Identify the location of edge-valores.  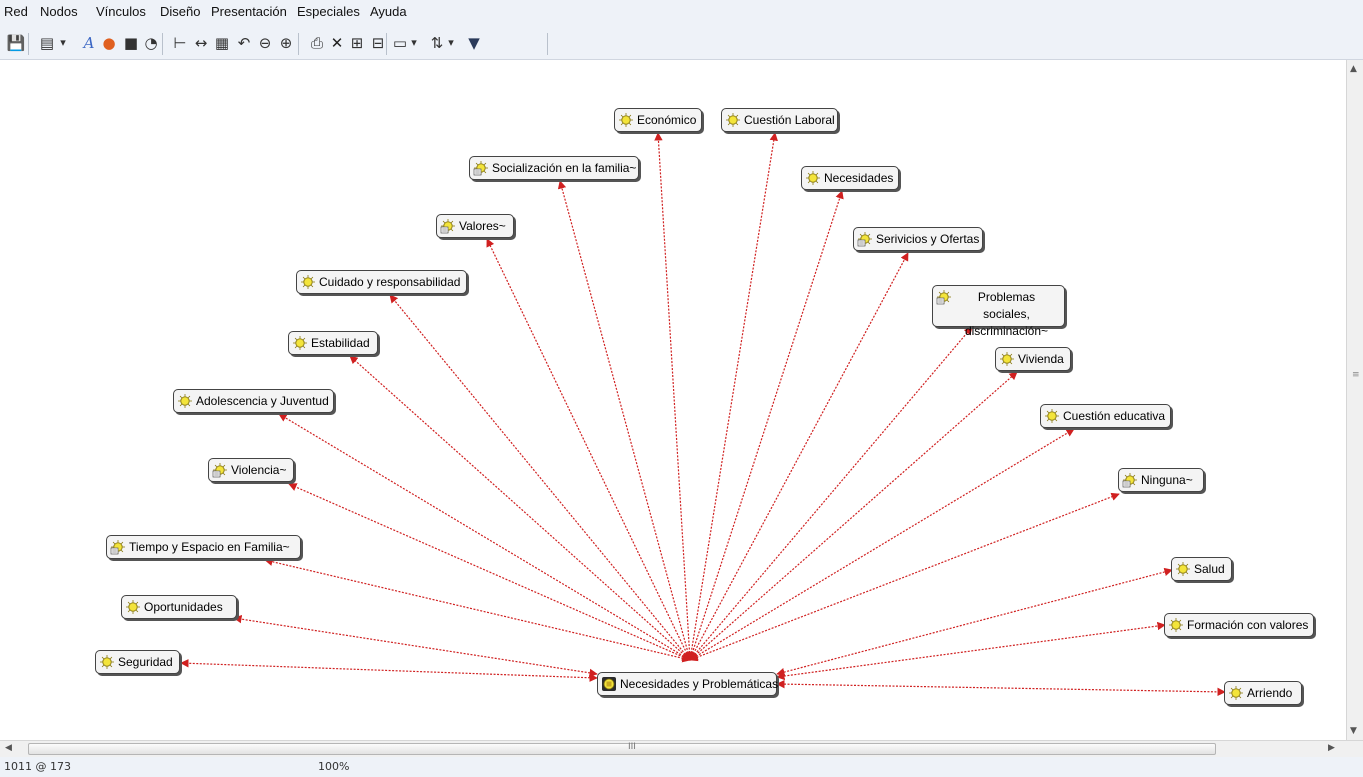
(588, 449).